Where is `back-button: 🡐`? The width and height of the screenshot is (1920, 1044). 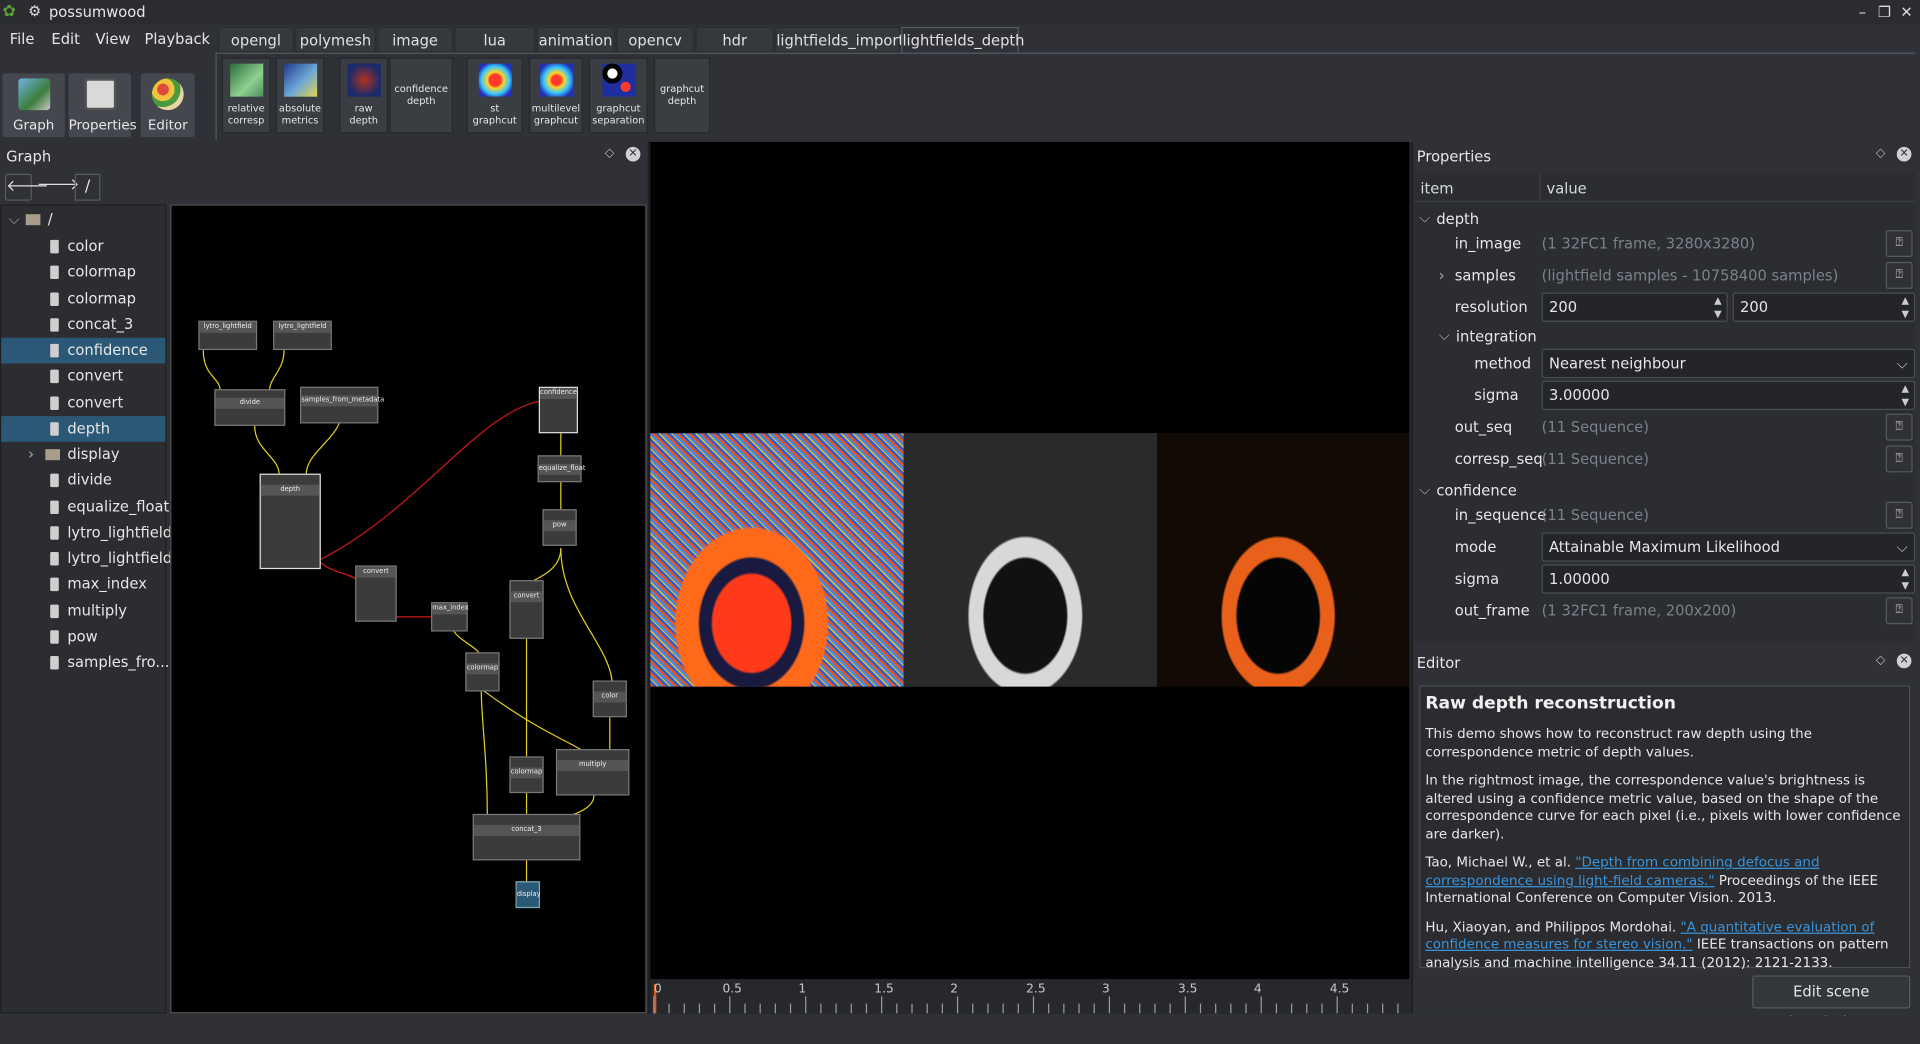 back-button: 🡐 is located at coordinates (26, 187).